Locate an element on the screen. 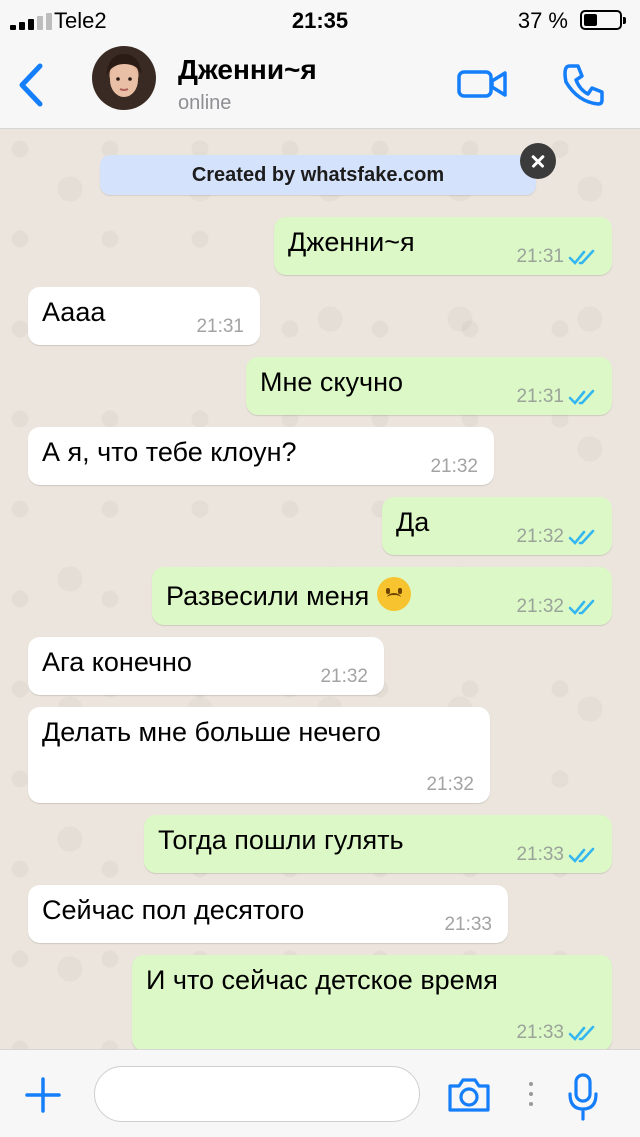 The image size is (640, 1137). message-input is located at coordinates (257, 1094).